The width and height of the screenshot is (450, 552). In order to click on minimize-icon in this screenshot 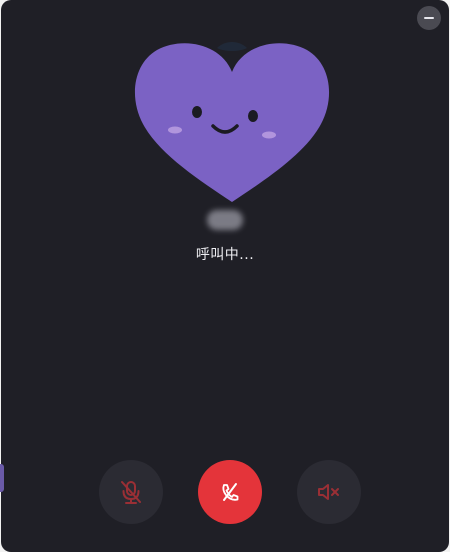, I will do `click(429, 18)`.